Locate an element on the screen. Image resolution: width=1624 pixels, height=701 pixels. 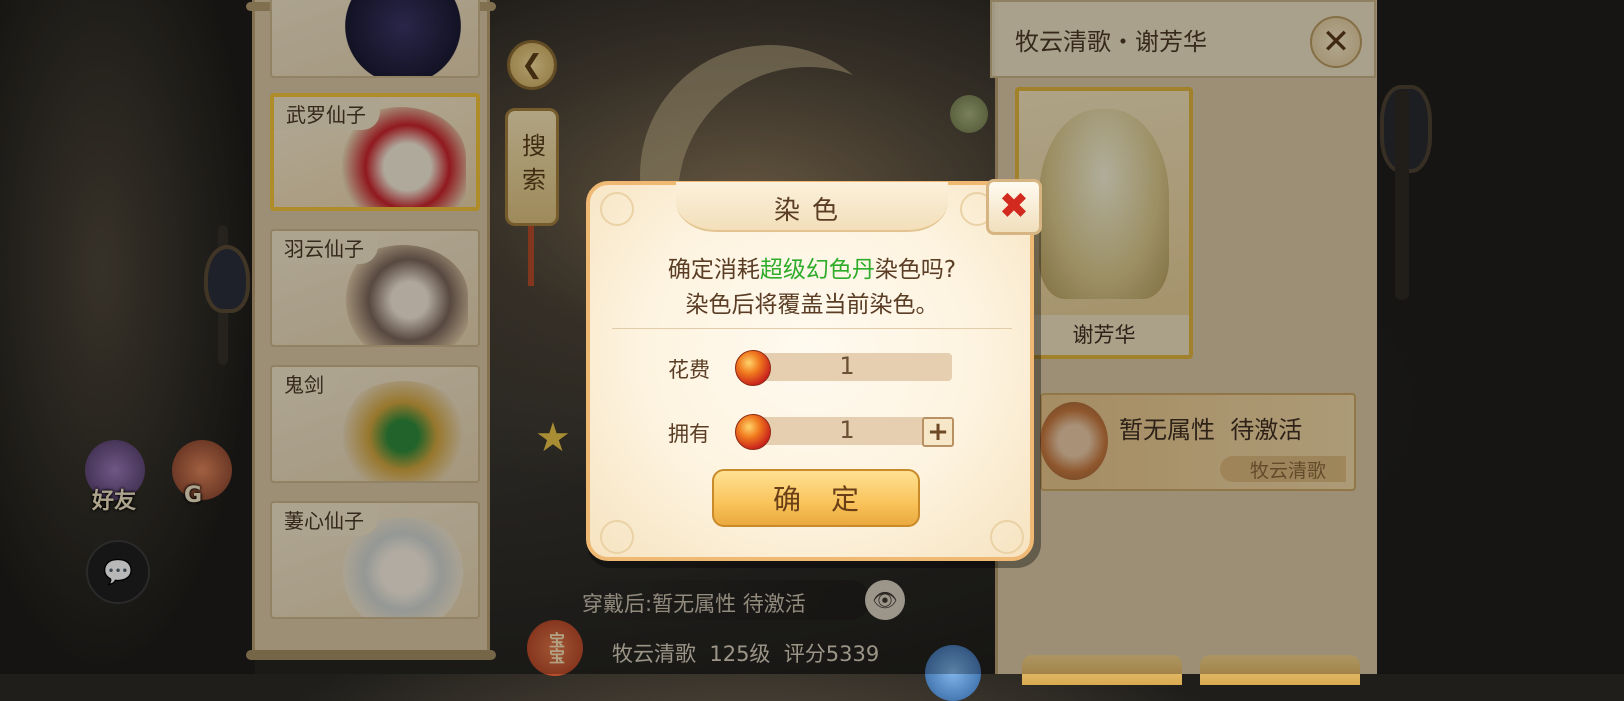
character-card: 鬼剑 is located at coordinates (375, 424).